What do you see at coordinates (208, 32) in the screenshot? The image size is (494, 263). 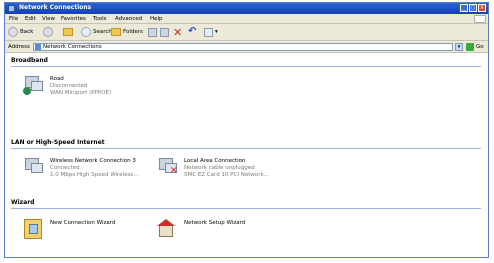 I see `views-icon` at bounding box center [208, 32].